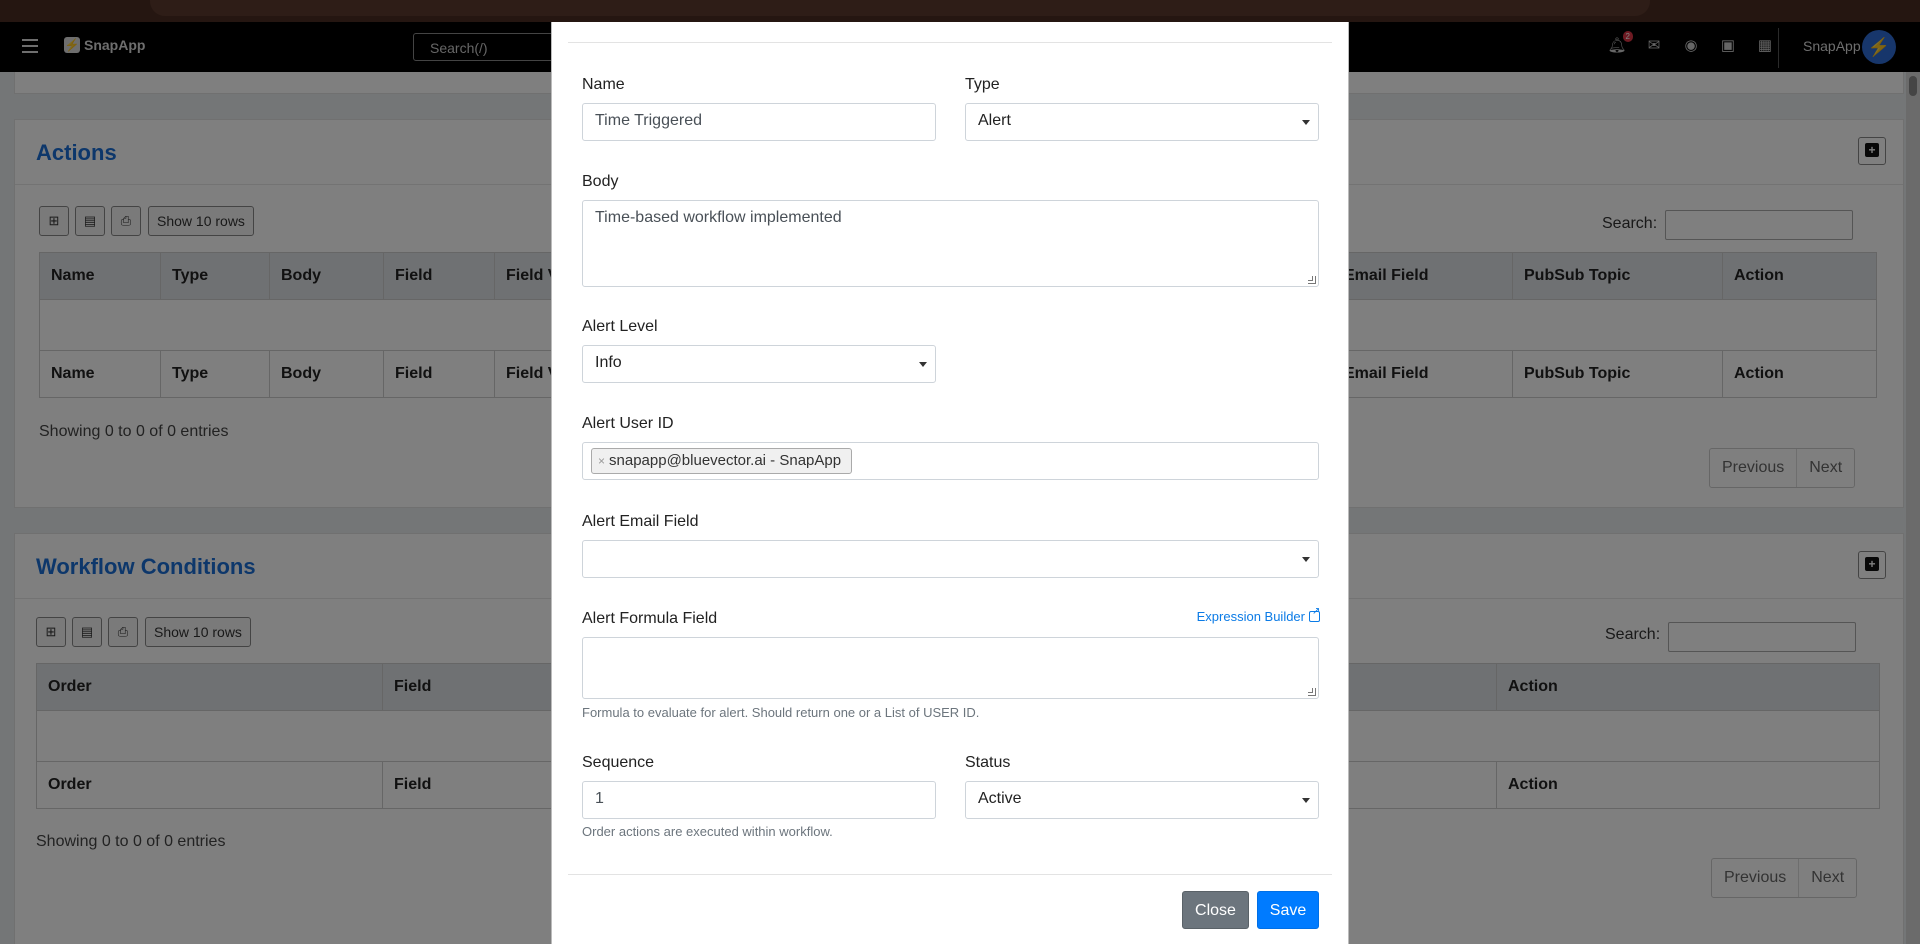 This screenshot has height=944, width=1920. What do you see at coordinates (640, 521) in the screenshot?
I see `alert-email-label: Alert Email Field` at bounding box center [640, 521].